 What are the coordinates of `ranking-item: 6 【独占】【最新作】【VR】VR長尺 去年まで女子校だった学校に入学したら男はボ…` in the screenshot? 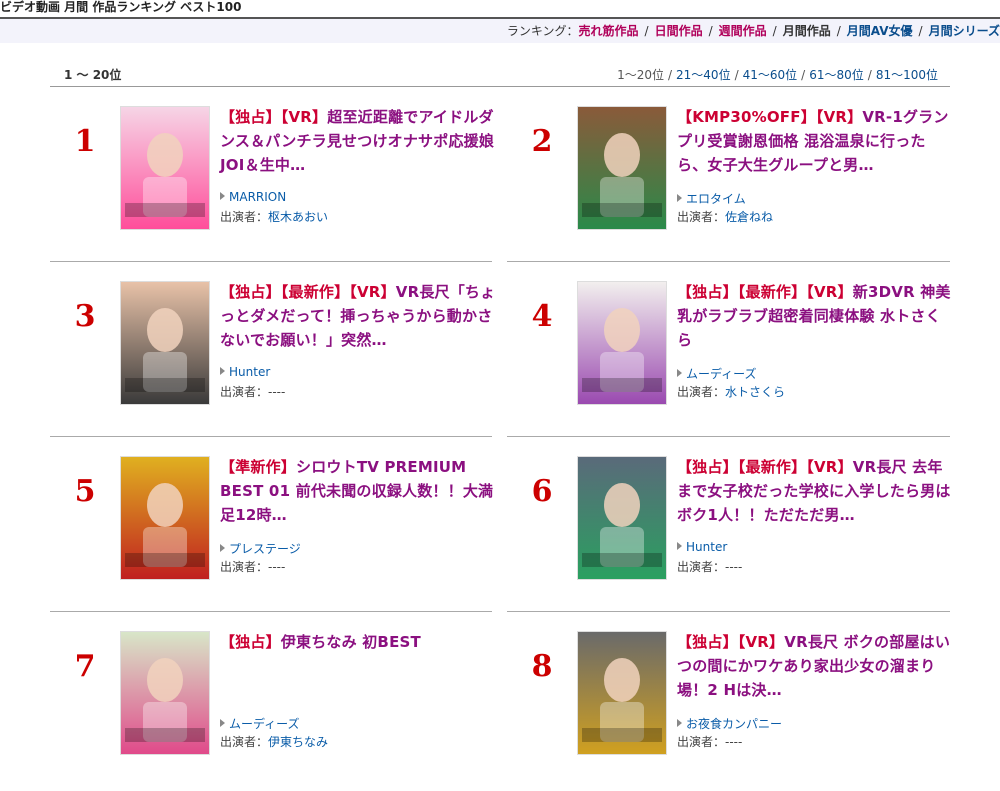 It's located at (728, 536).